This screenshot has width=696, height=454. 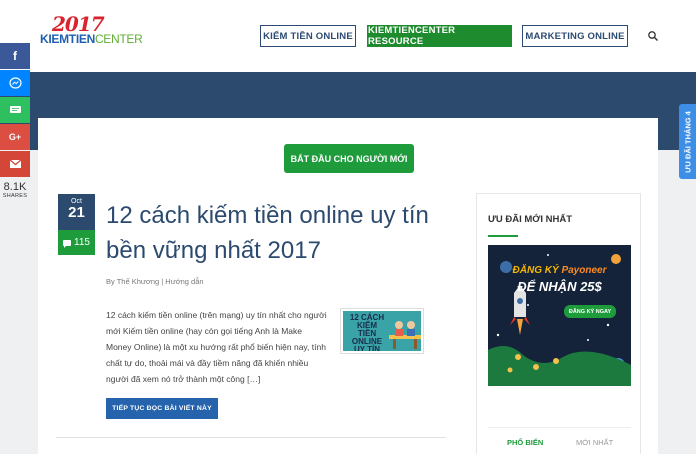 I want to click on ad-signup-button: ĐĂNG KÝ NGAY, so click(x=590, y=311).